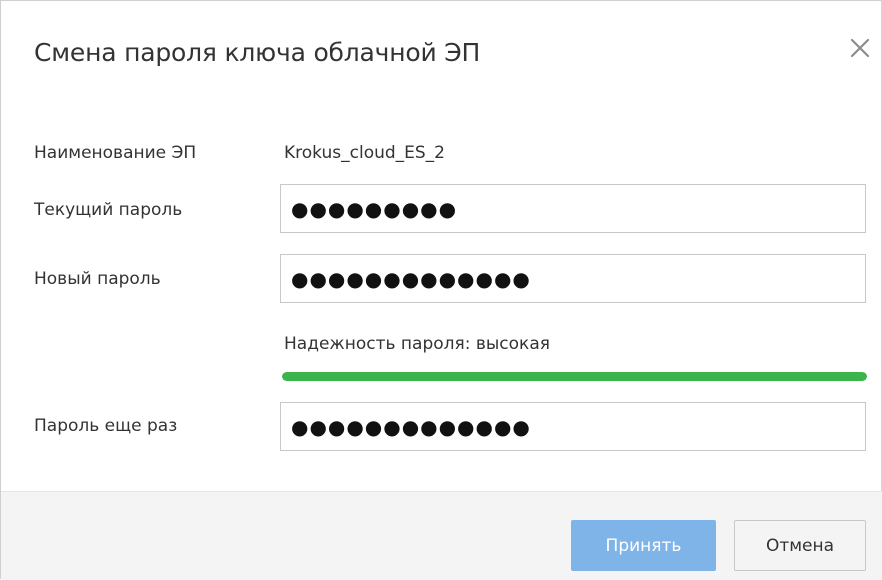 This screenshot has height=580, width=882. I want to click on es-name-value: Krokus_cloud_ES_2, so click(365, 153).